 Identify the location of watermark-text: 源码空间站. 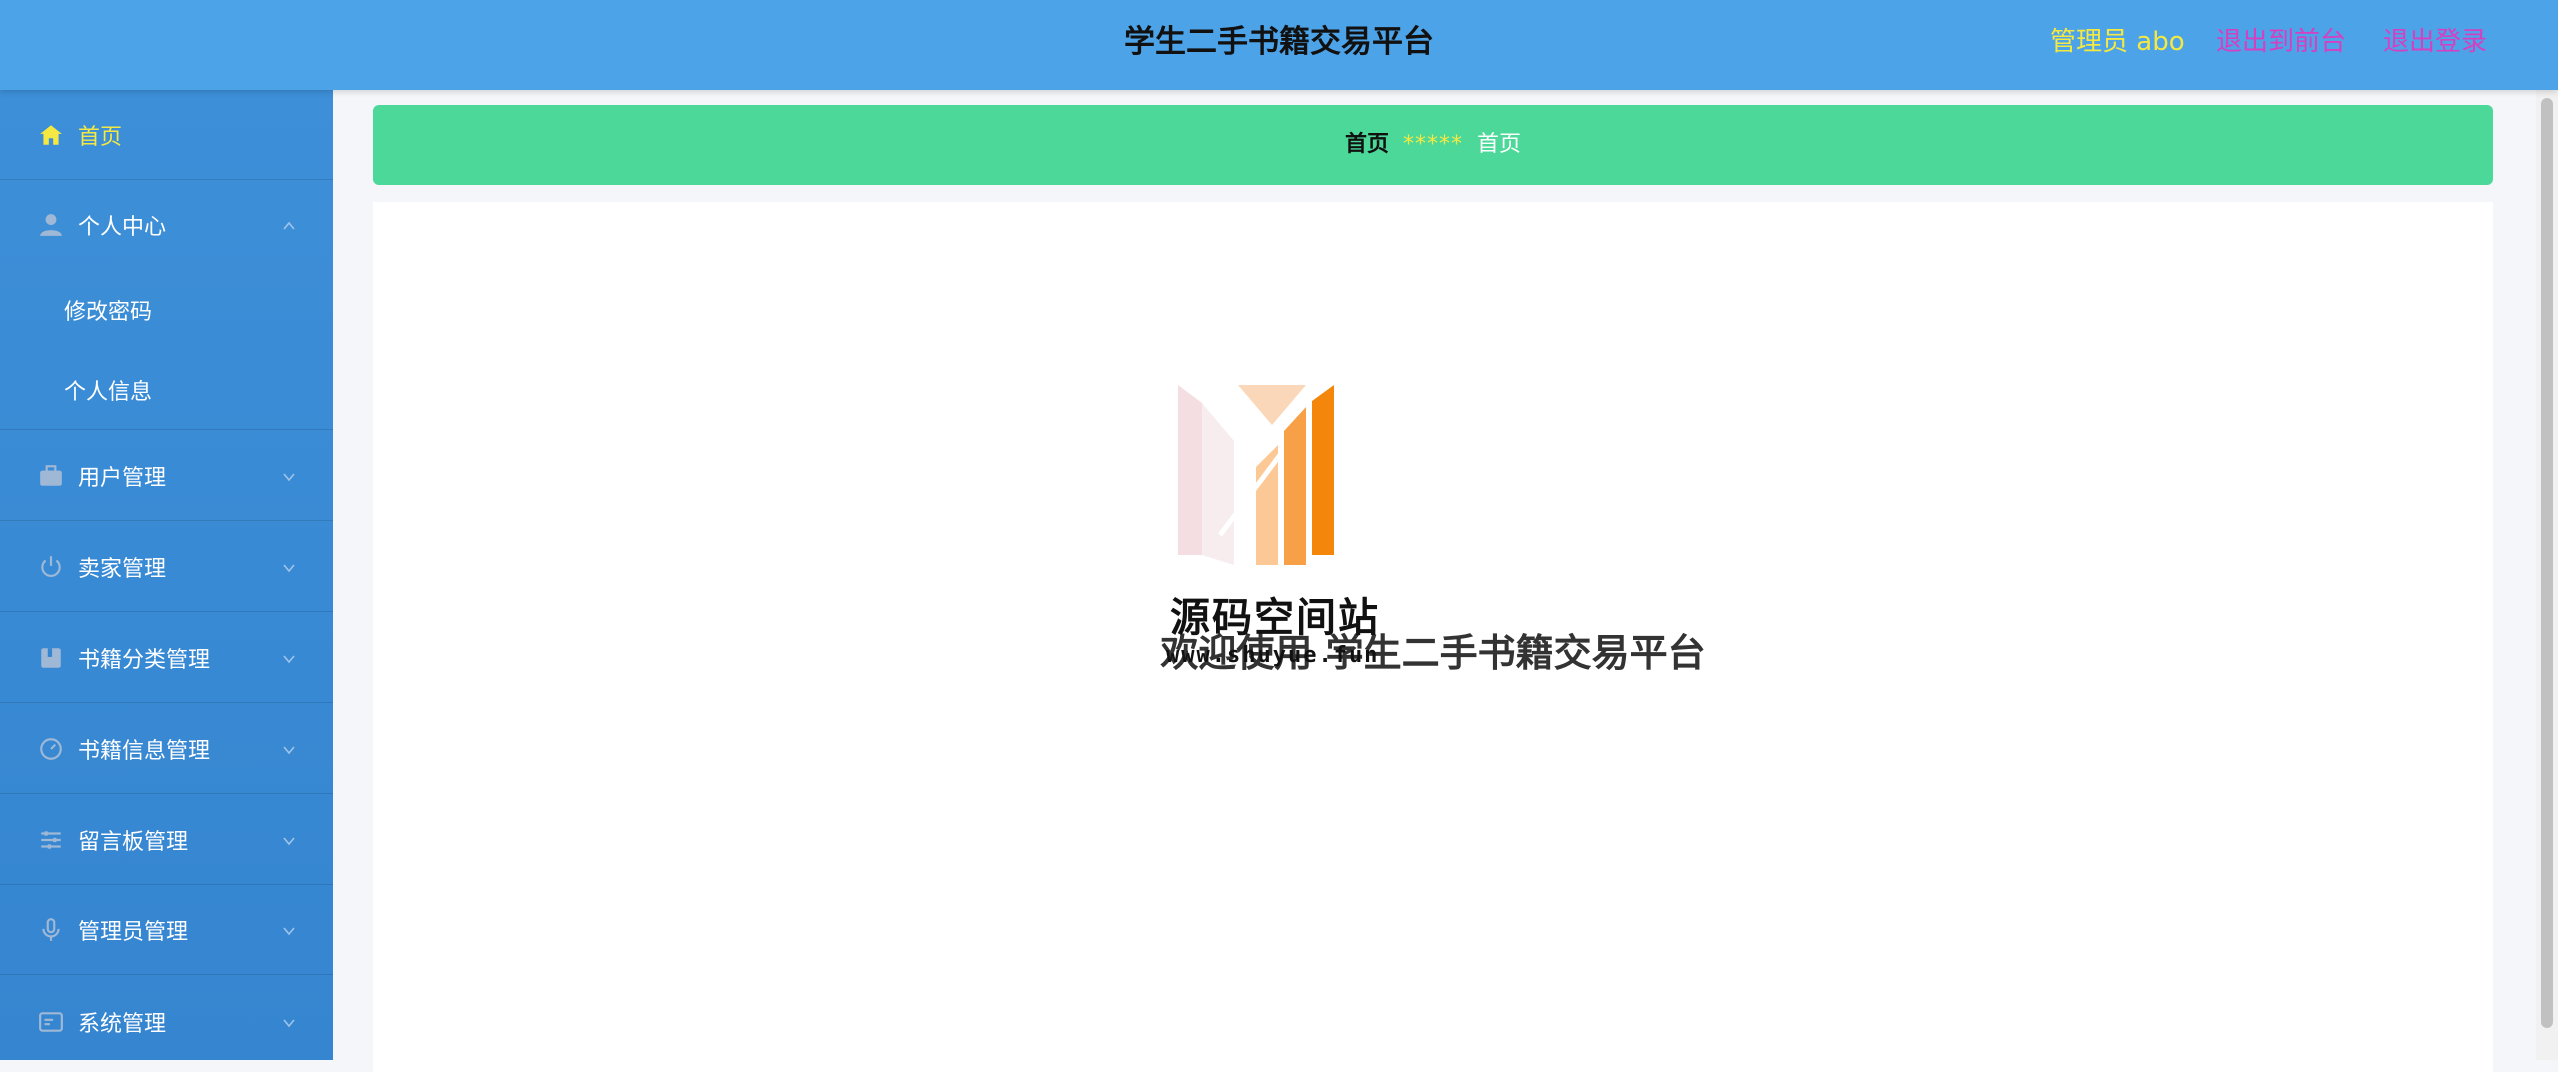
(1275, 618).